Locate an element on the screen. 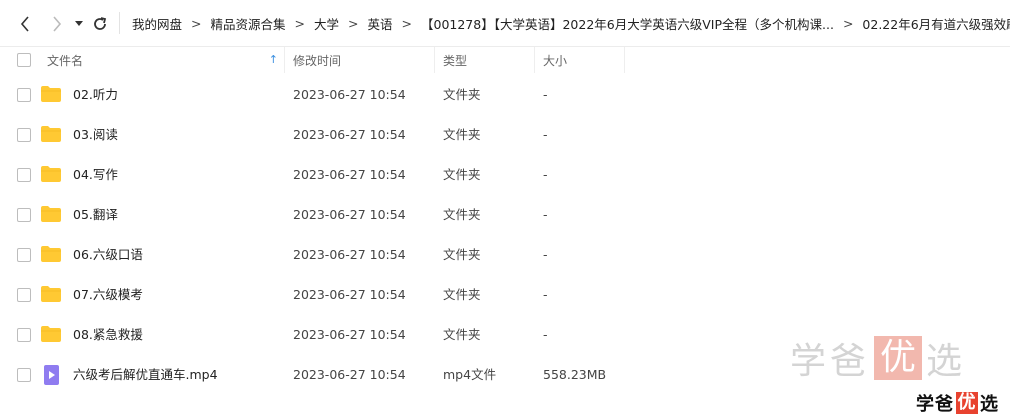 The image size is (1010, 418). refresh-icon is located at coordinates (100, 23).